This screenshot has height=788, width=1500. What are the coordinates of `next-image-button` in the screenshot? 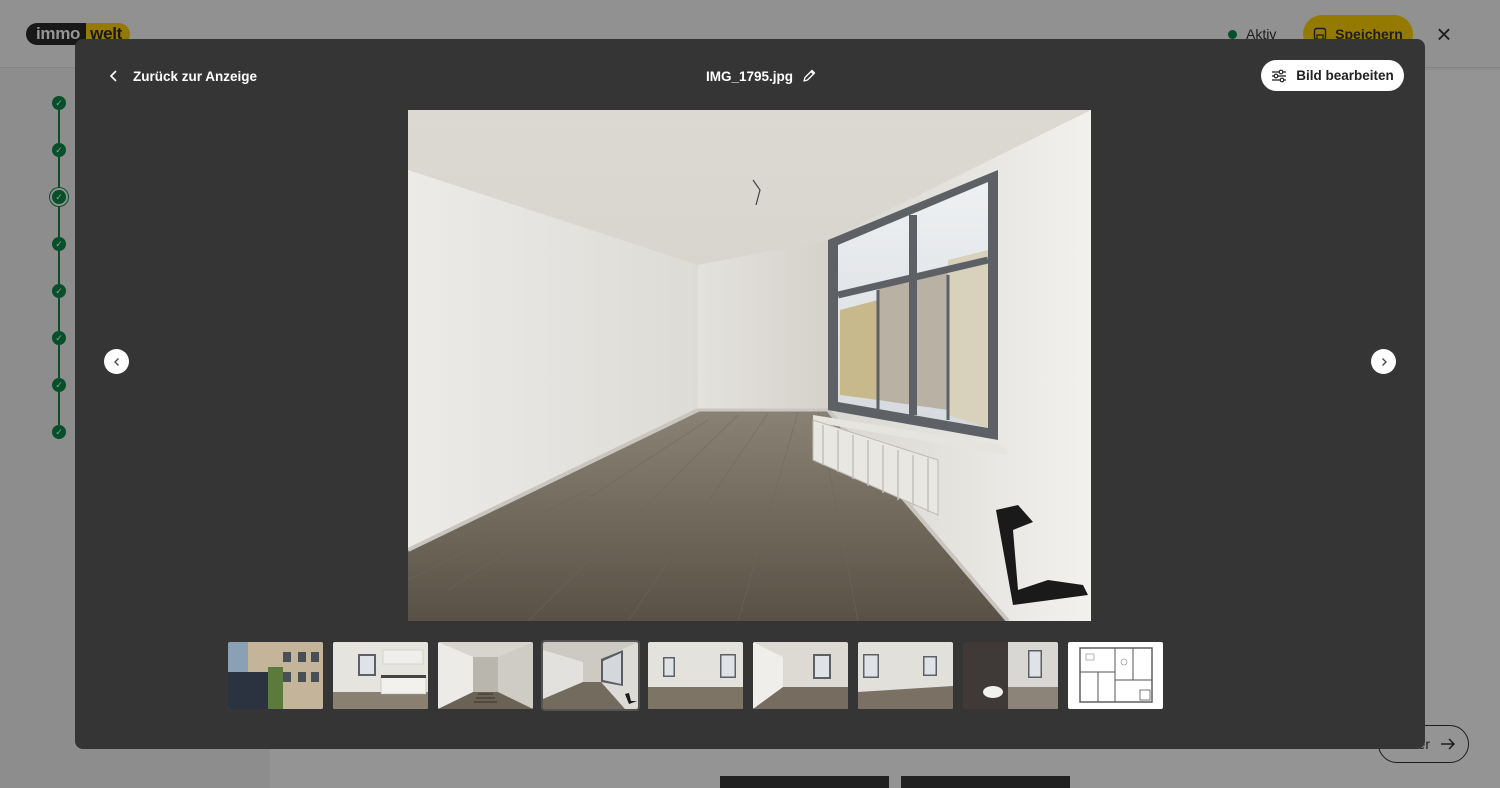 It's located at (1383, 361).